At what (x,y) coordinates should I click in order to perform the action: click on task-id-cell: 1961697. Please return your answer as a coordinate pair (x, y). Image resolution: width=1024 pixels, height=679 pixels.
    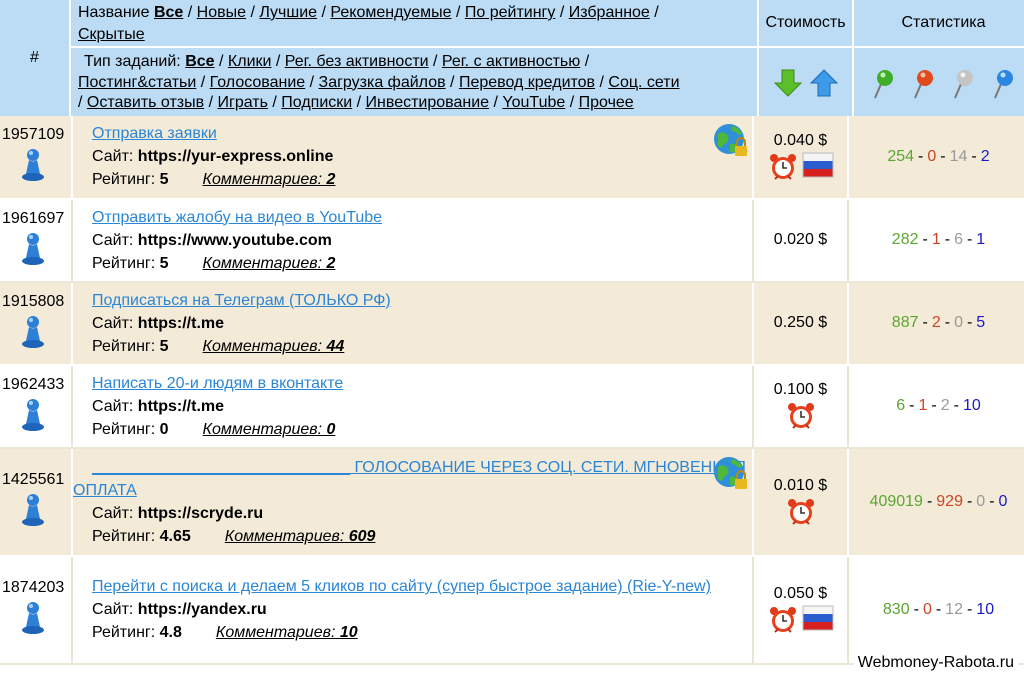
    Looking at the image, I should click on (36, 240).